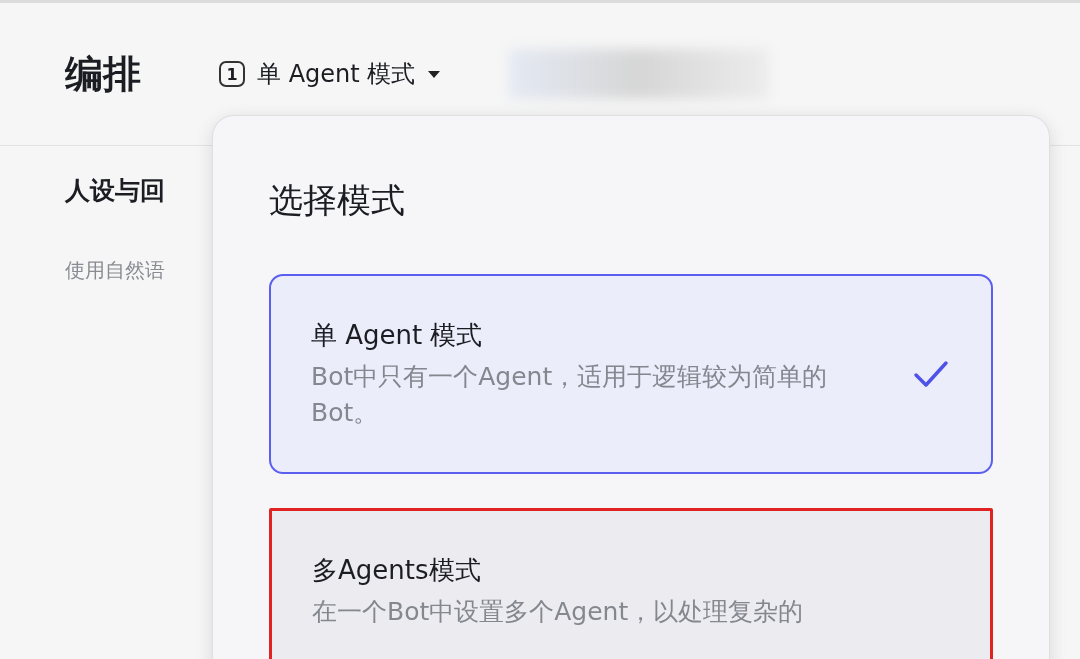 The image size is (1080, 659). What do you see at coordinates (434, 74) in the screenshot?
I see `caret-icon` at bounding box center [434, 74].